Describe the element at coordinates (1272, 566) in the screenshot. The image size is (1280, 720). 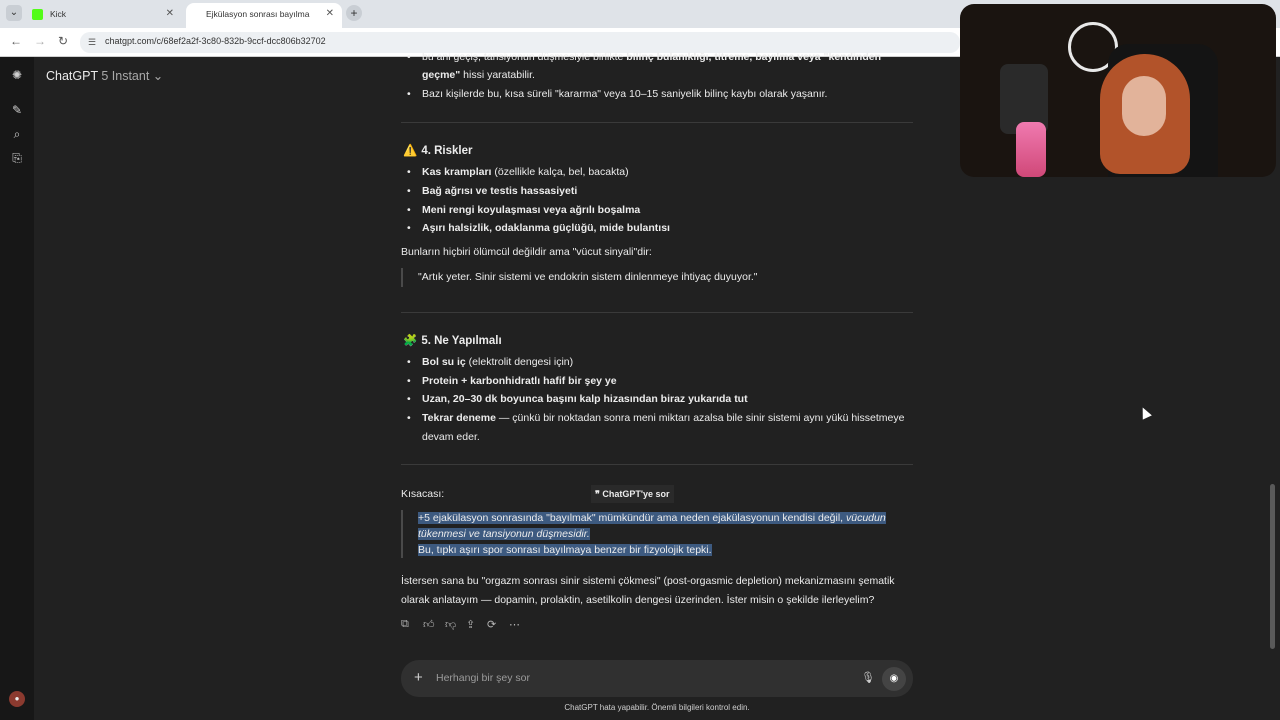
I see `scrollbar` at that location.